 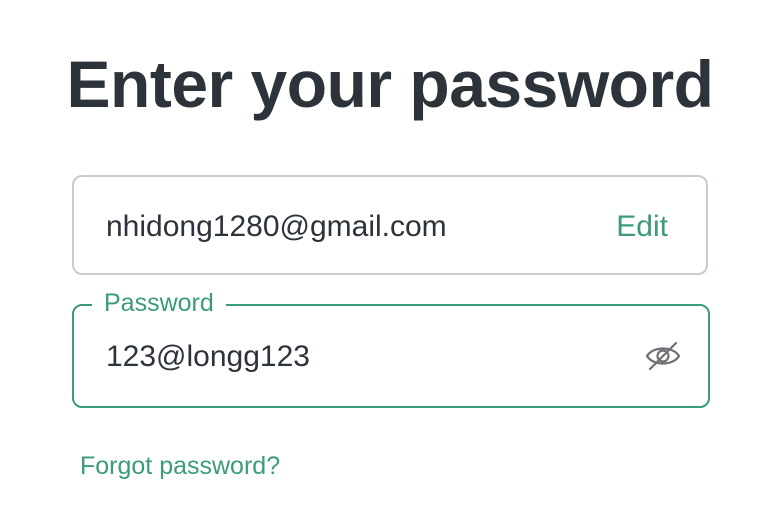 I want to click on forgot-password-link: Forgot password?, so click(x=180, y=466).